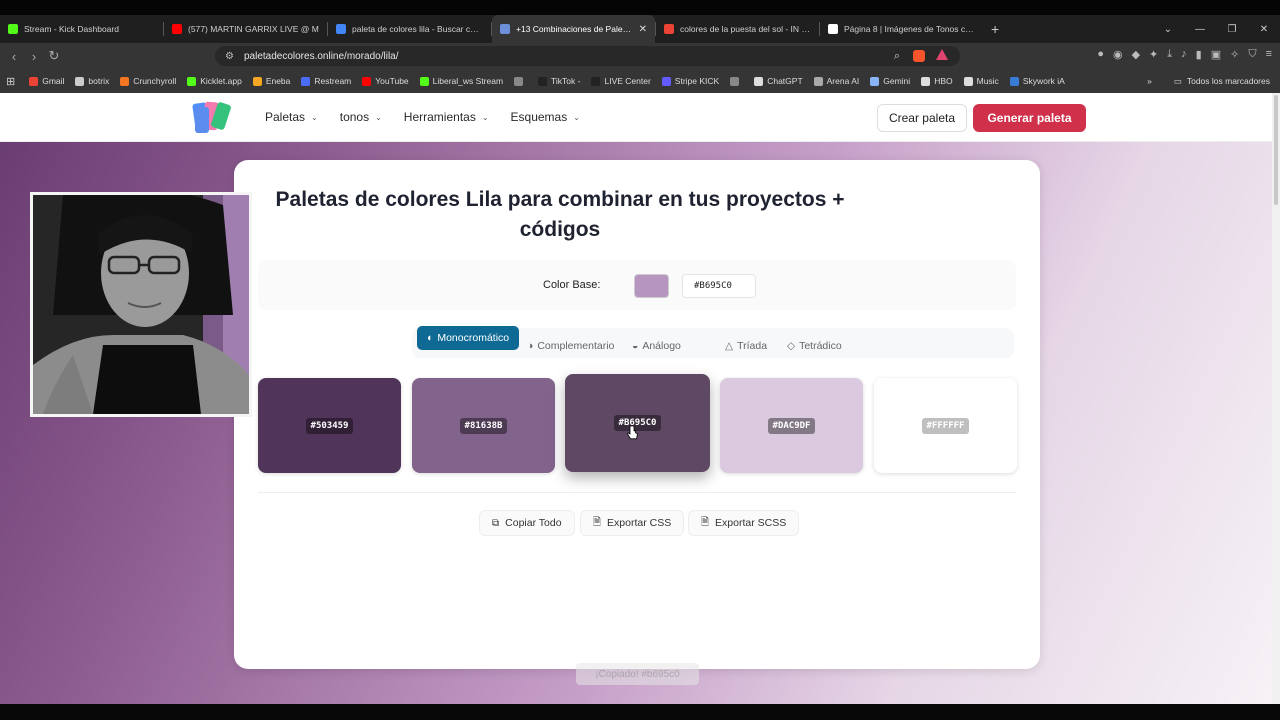 The width and height of the screenshot is (1280, 720). Describe the element at coordinates (987, 81) in the screenshot. I see `bookmark-label: Music` at that location.